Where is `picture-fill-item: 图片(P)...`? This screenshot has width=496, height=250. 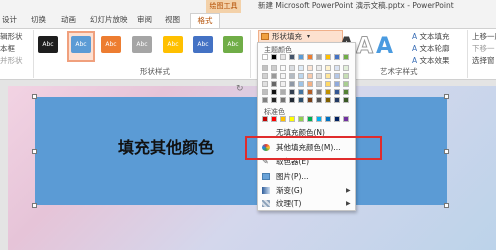
picture-fill-item: 图片(P)... is located at coordinates (306, 176).